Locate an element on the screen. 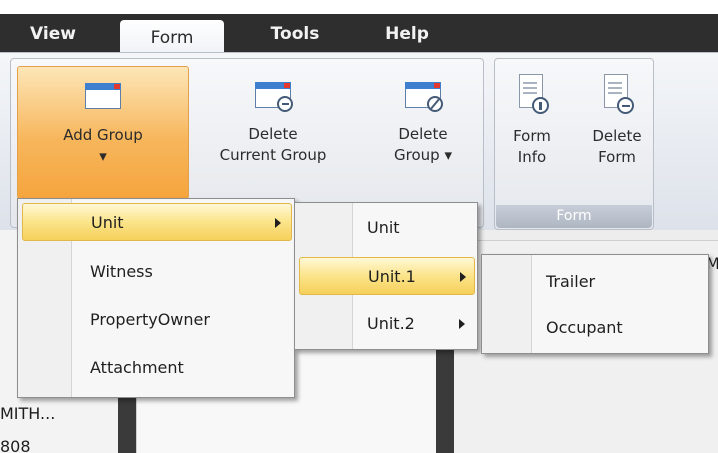  menu-item-label: Unit.2 is located at coordinates (391, 323).